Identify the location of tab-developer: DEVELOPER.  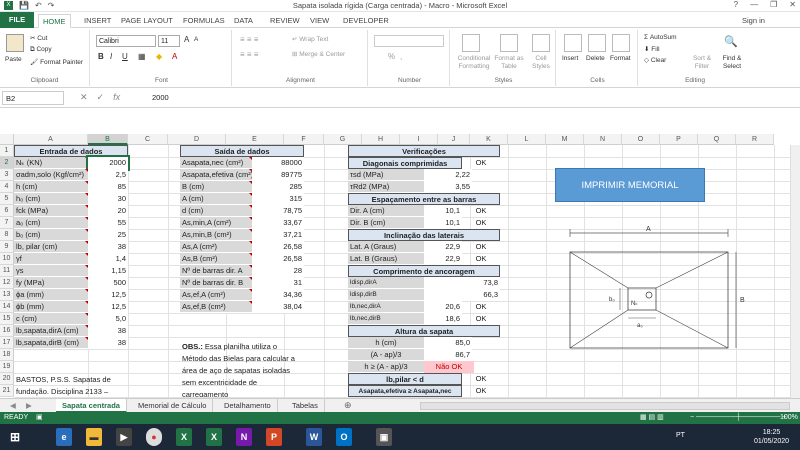
(366, 21).